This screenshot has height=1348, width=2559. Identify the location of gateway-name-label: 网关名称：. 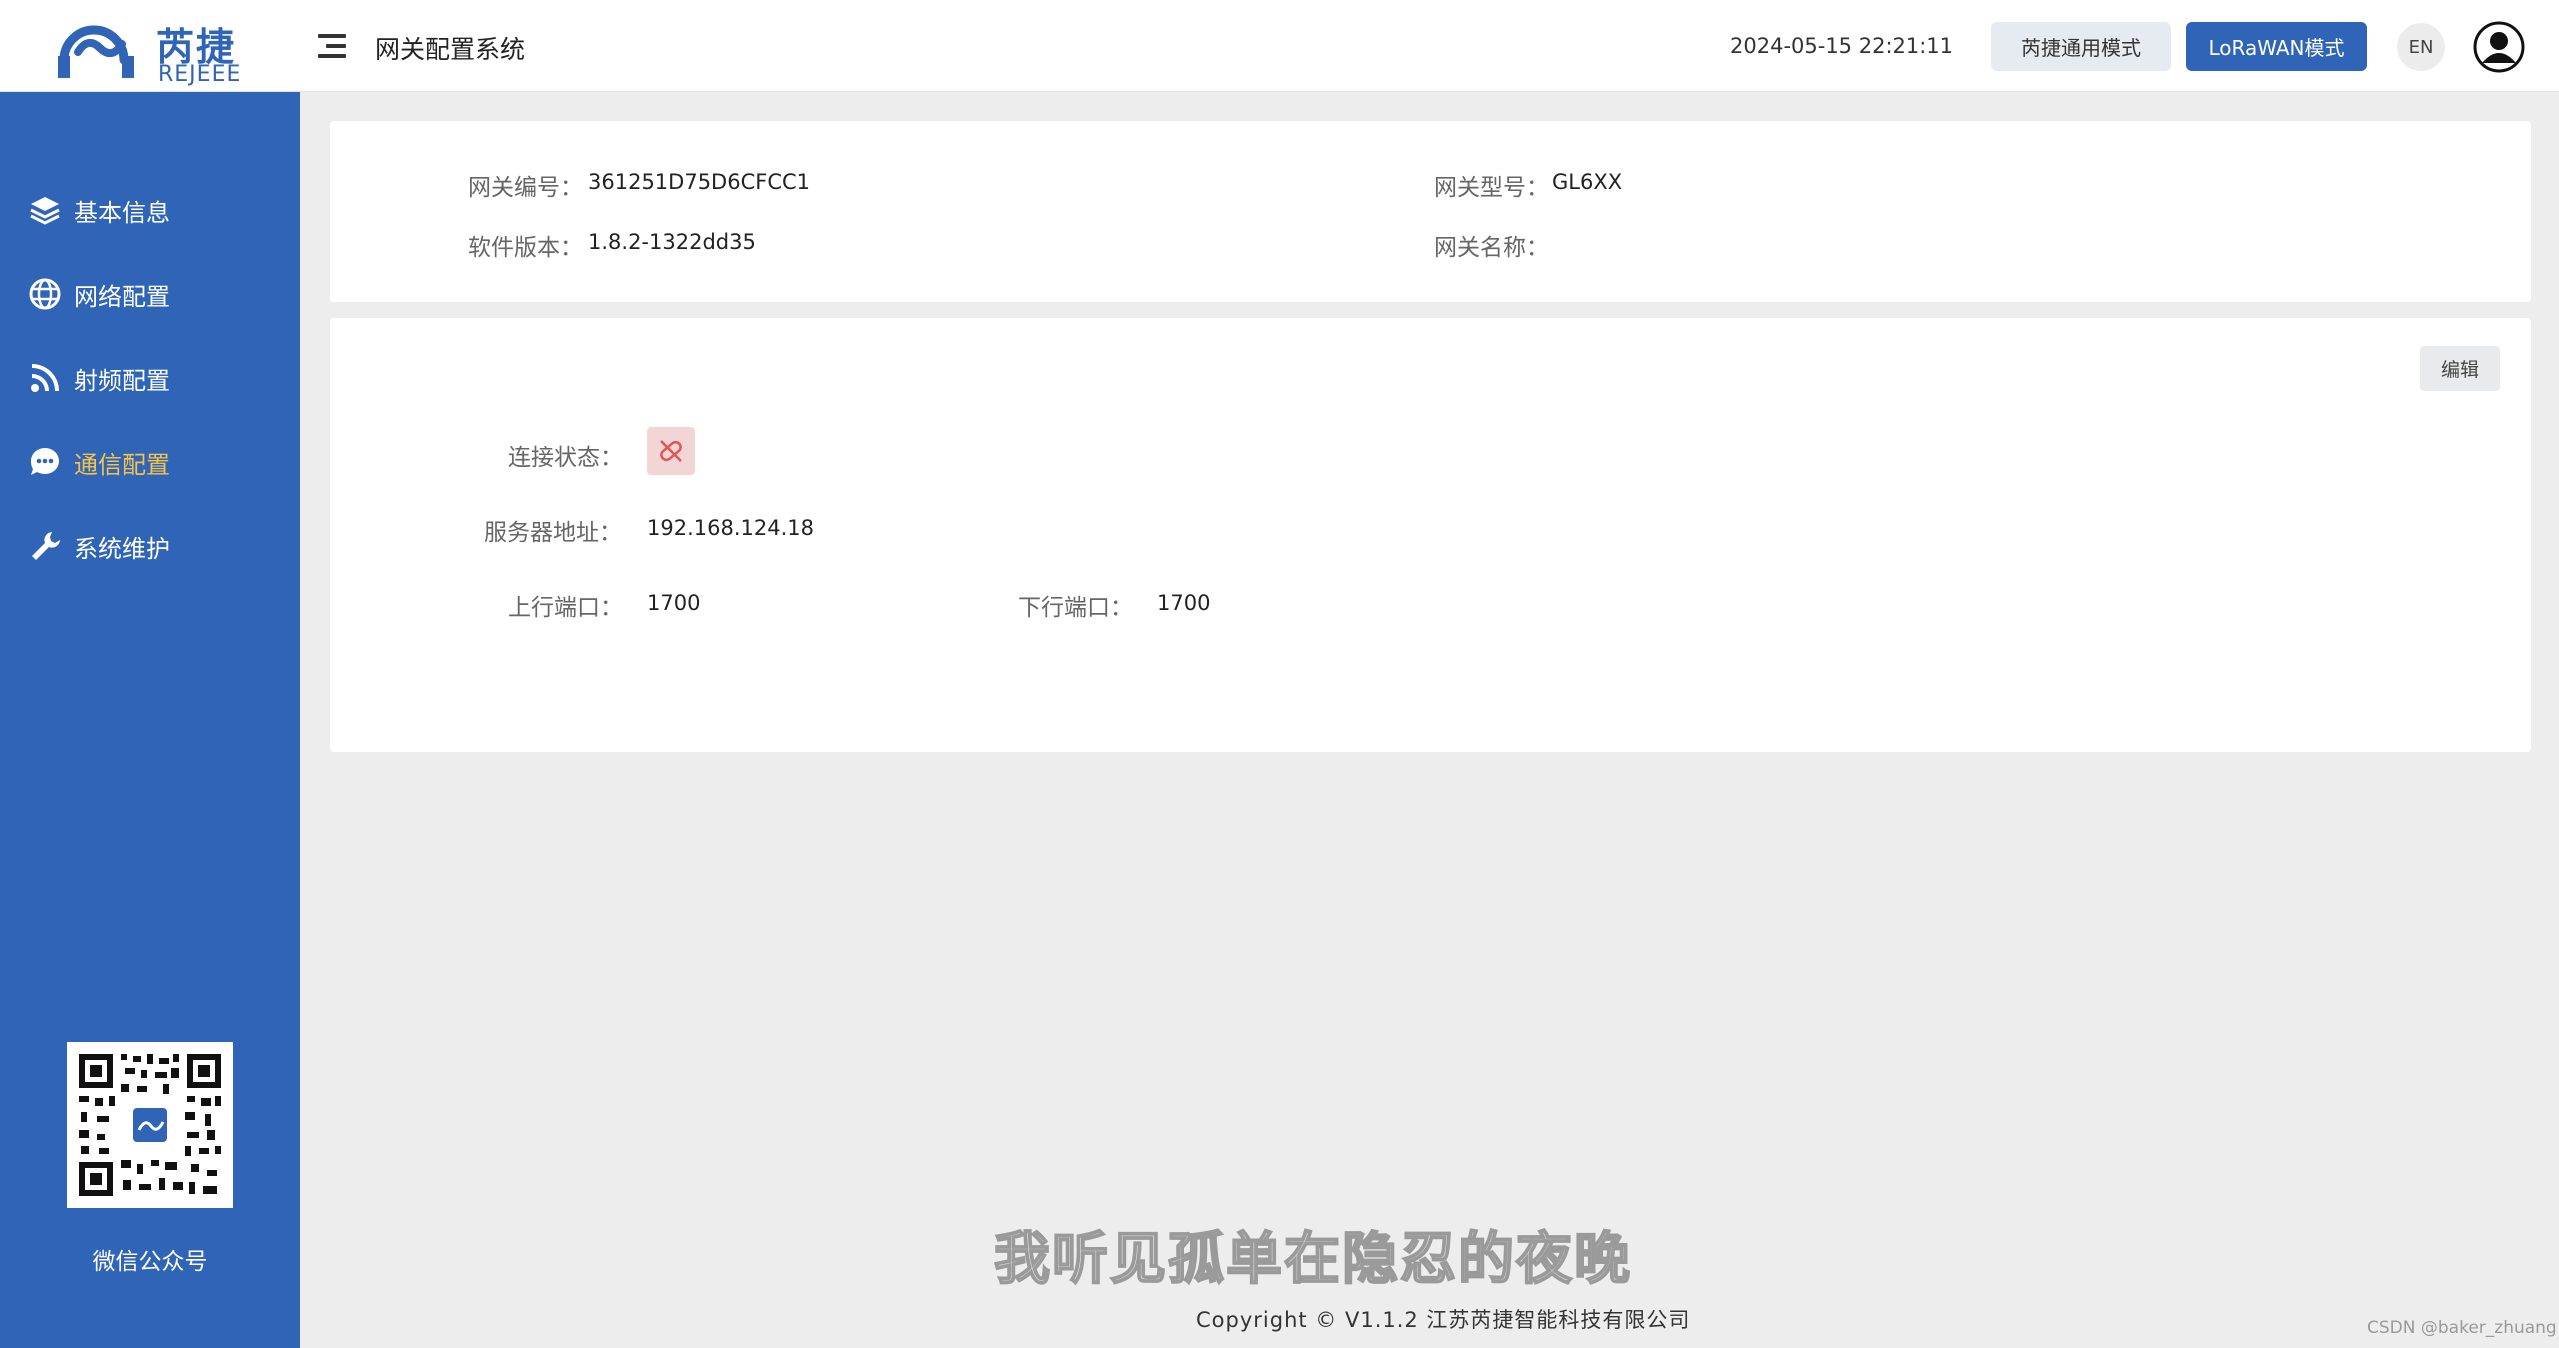
(1491, 248).